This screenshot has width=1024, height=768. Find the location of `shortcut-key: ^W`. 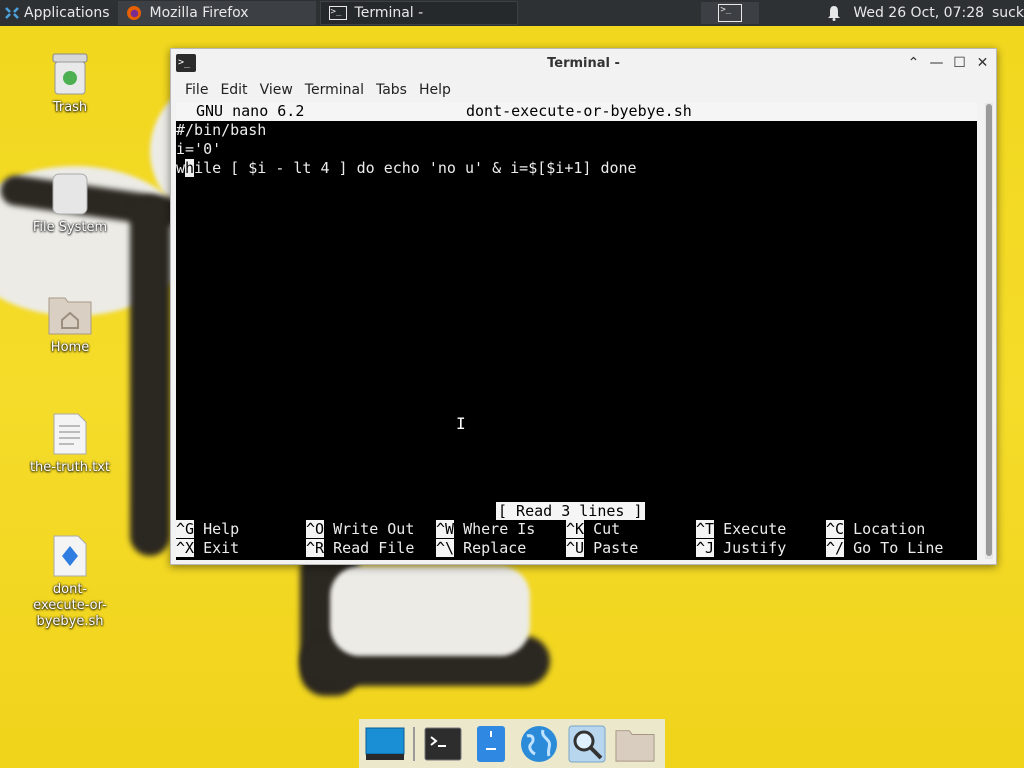

shortcut-key: ^W is located at coordinates (445, 529).